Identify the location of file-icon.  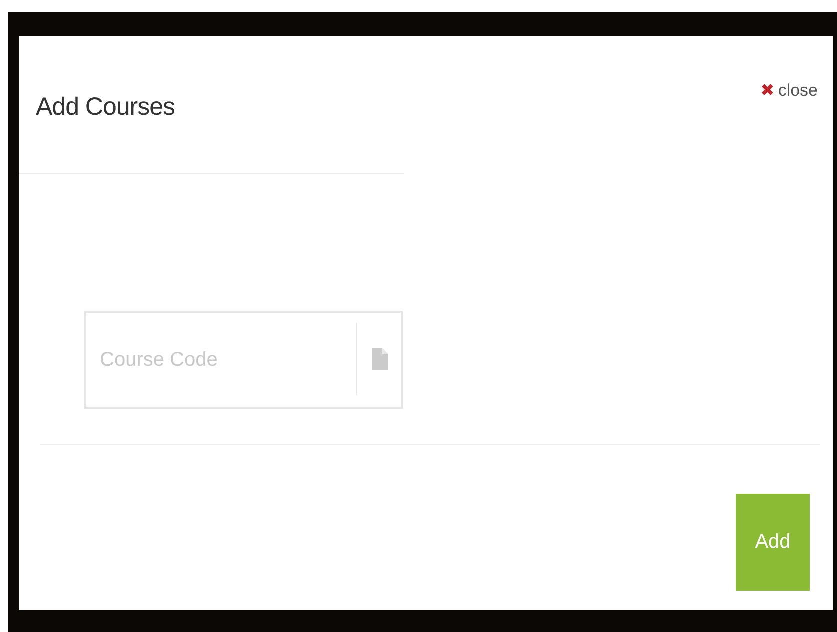
(380, 359).